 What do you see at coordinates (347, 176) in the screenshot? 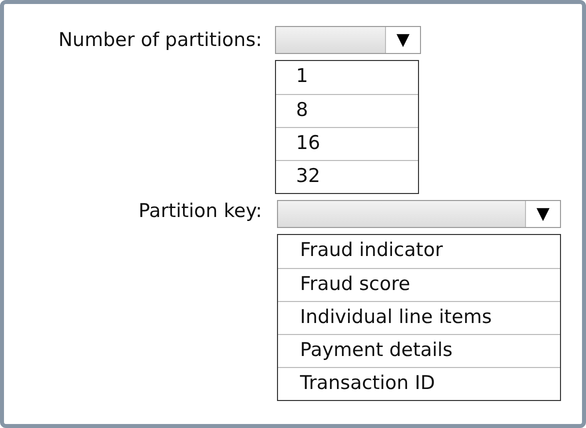
I see `dropdown-option: 32` at bounding box center [347, 176].